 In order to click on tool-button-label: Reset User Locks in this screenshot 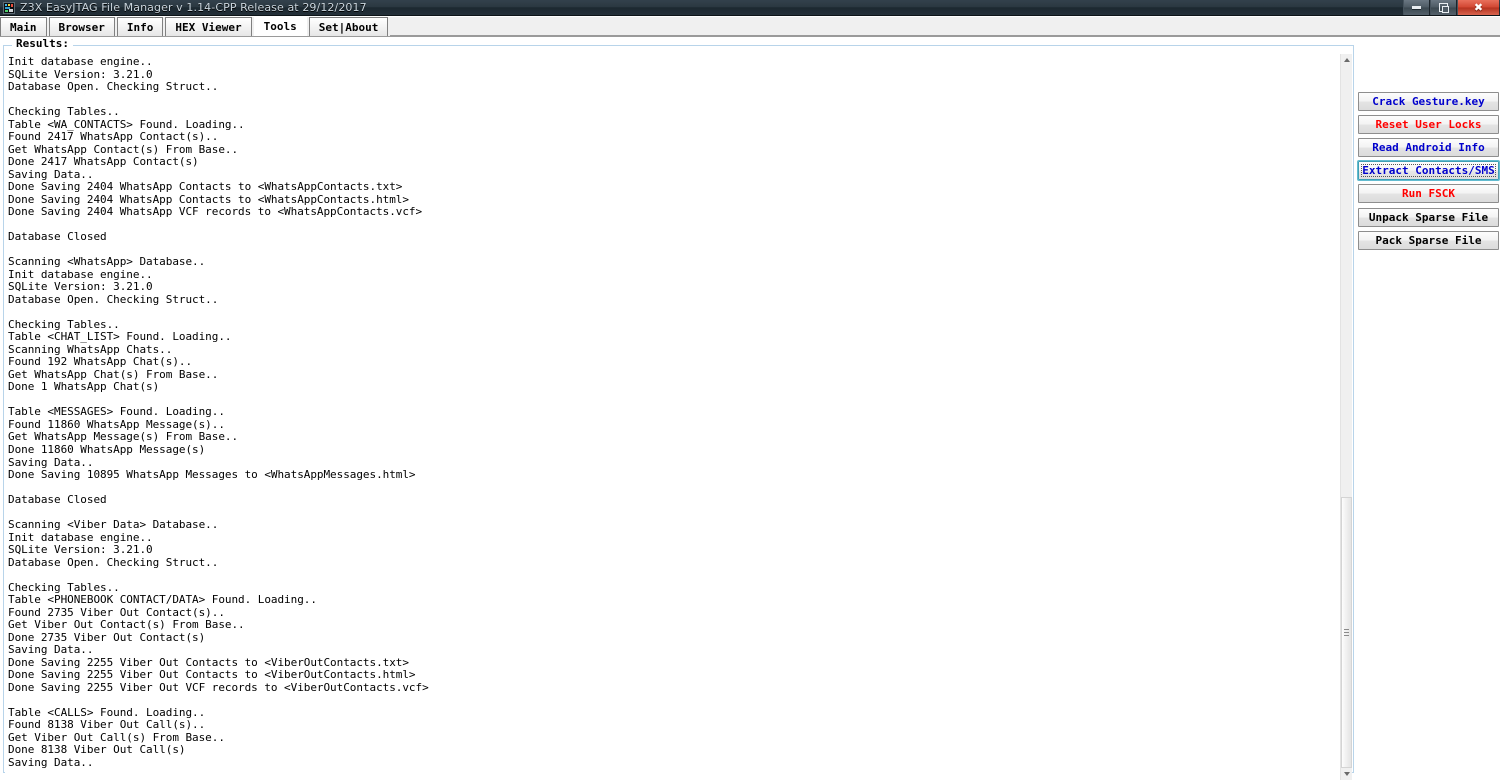, I will do `click(1428, 124)`.